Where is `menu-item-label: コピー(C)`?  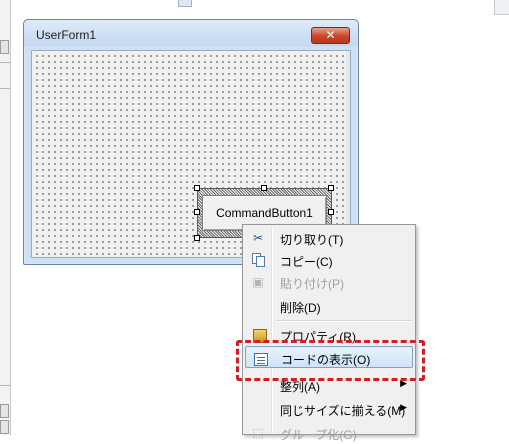
menu-item-label: コピー(C) is located at coordinates (306, 262).